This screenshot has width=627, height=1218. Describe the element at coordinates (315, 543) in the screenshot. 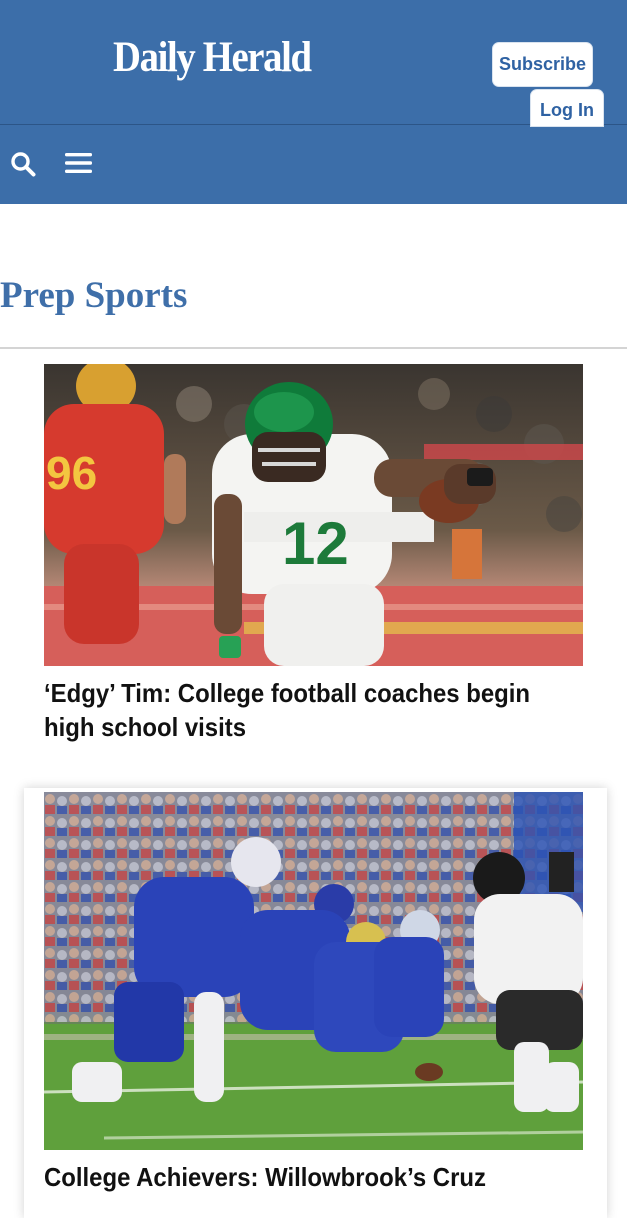

I see `svg-text: 12` at that location.